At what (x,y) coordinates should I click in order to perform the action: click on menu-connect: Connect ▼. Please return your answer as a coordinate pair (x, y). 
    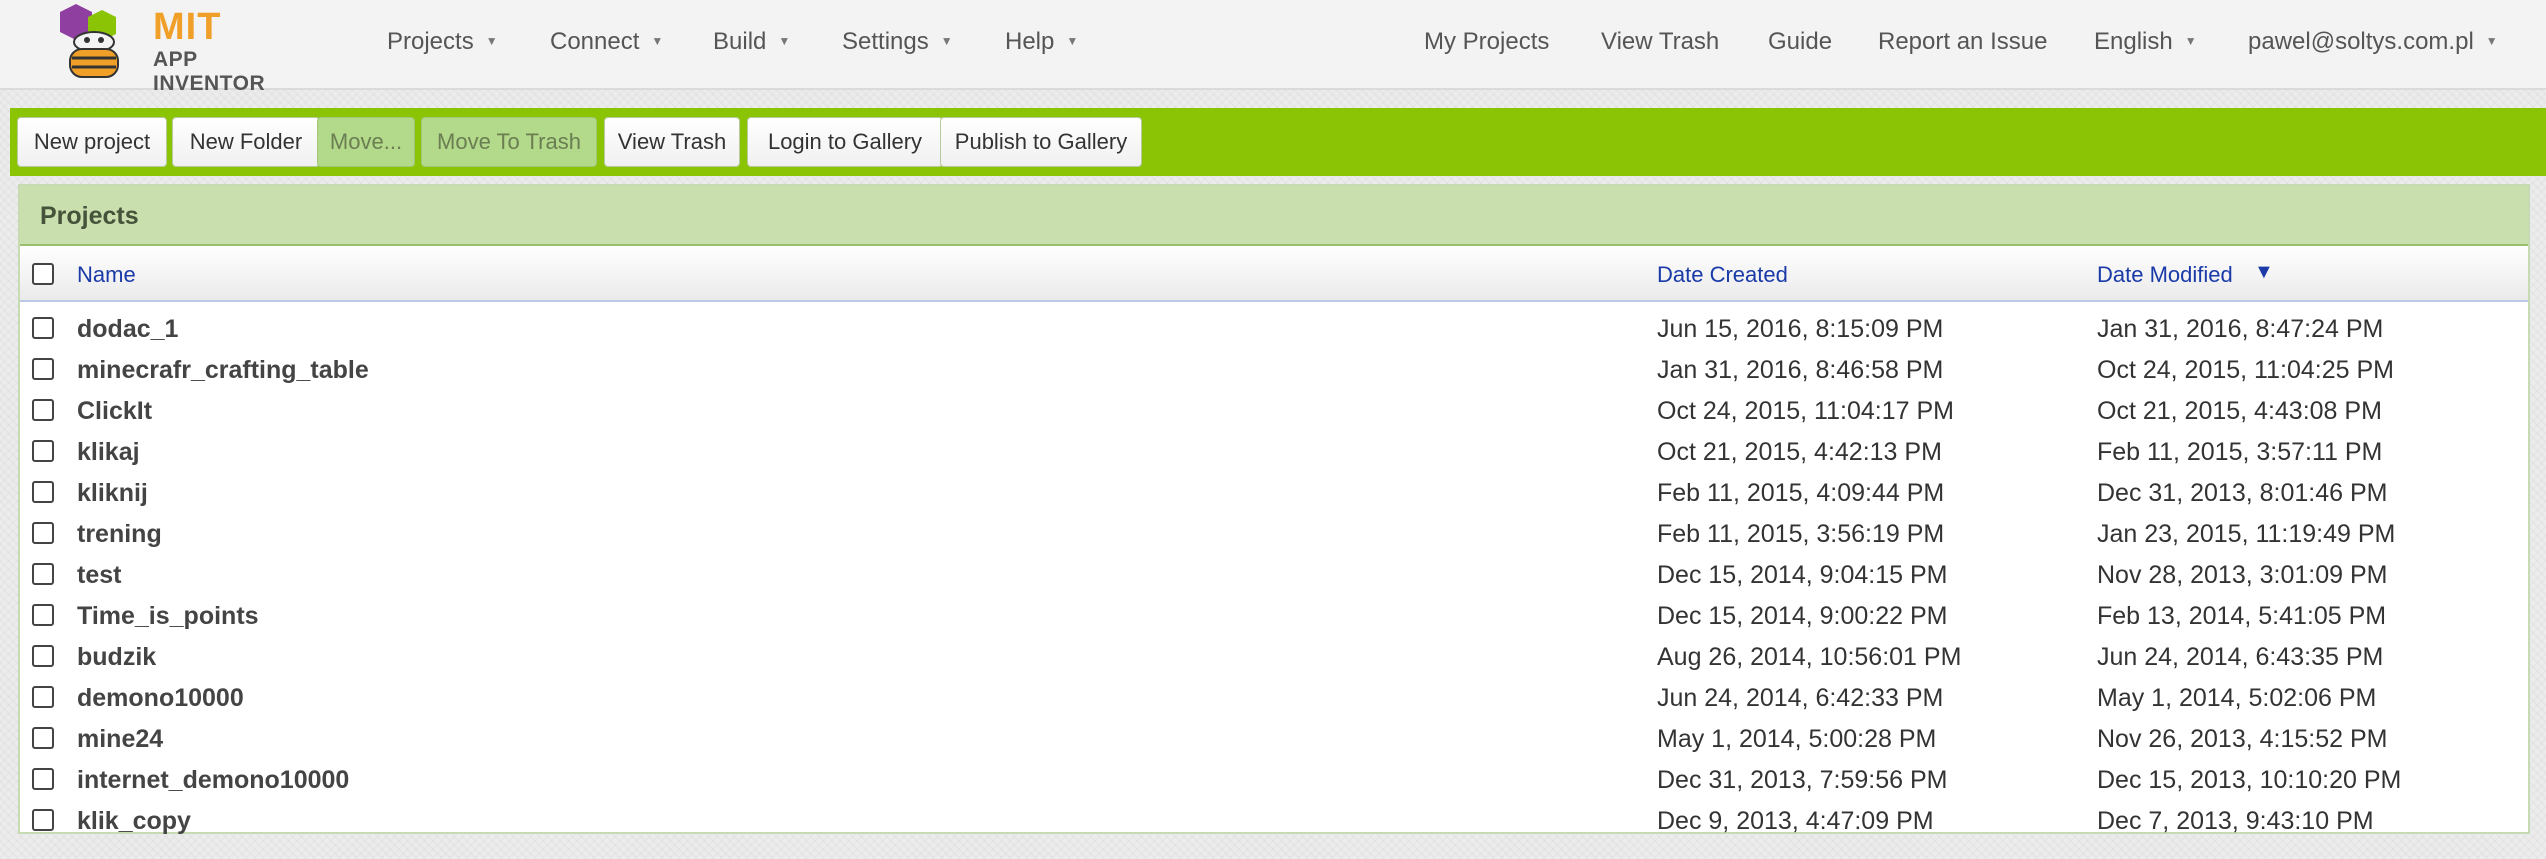
    Looking at the image, I should click on (606, 44).